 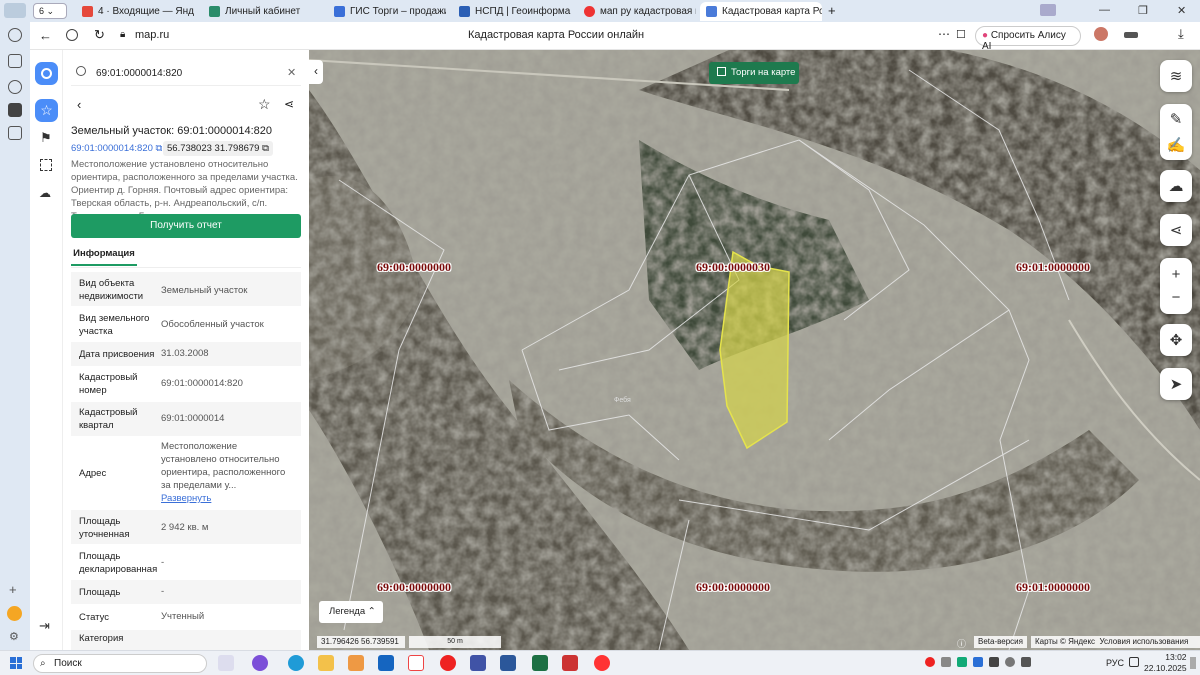 I want to click on legend-button: Легенда ⌃, so click(x=351, y=612).